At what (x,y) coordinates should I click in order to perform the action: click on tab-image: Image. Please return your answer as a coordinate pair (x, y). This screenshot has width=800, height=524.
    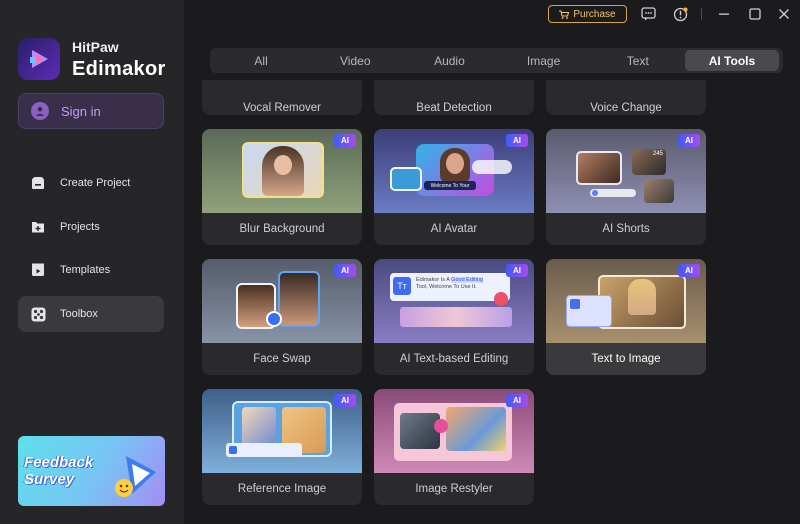
    Looking at the image, I should click on (544, 60).